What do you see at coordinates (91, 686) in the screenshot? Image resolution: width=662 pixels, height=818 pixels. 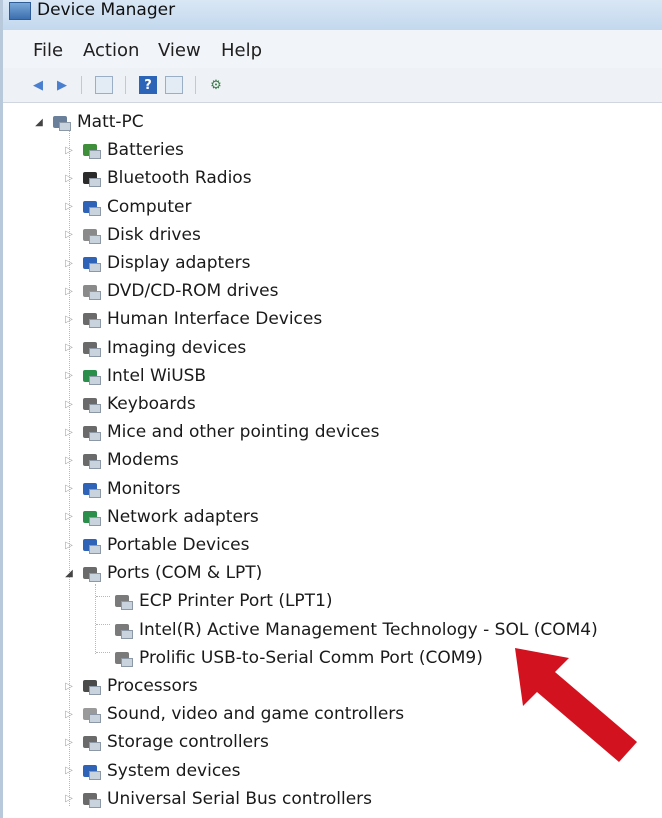 I see `processor-icon` at bounding box center [91, 686].